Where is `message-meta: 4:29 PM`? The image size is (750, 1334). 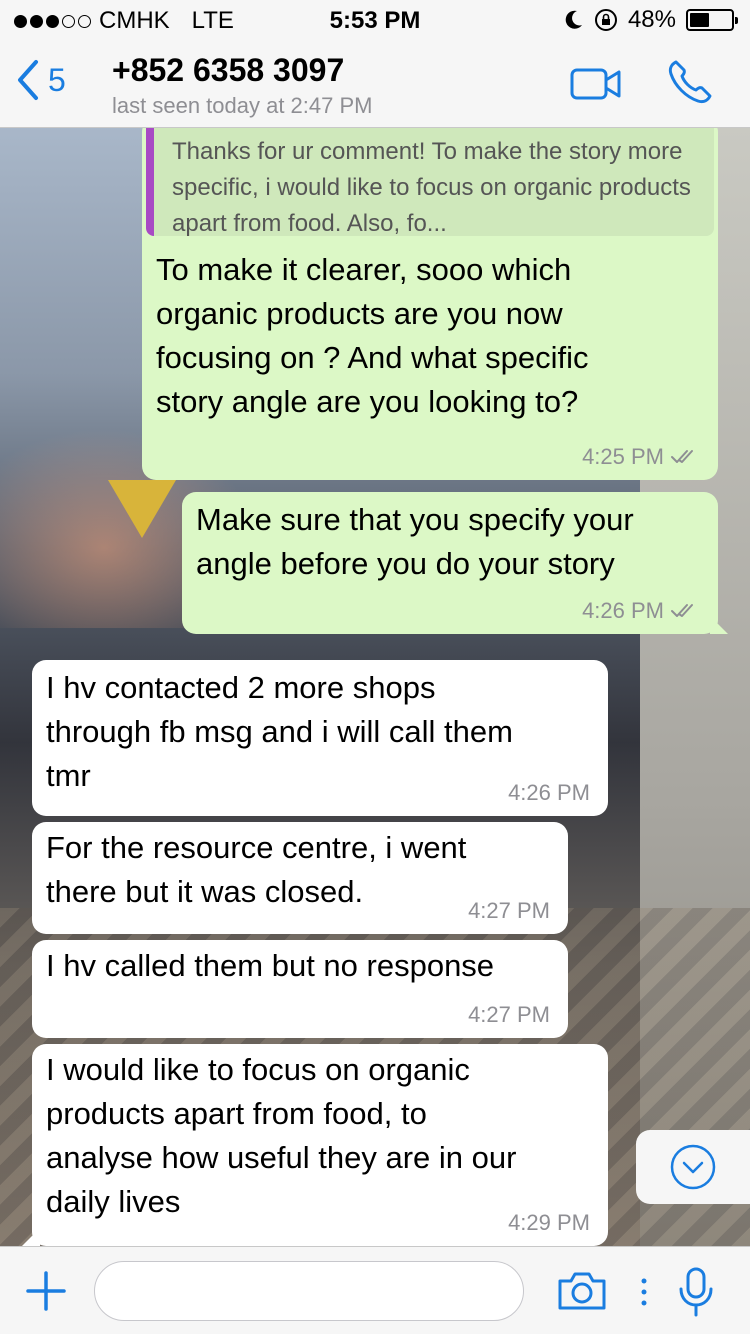 message-meta: 4:29 PM is located at coordinates (549, 1223).